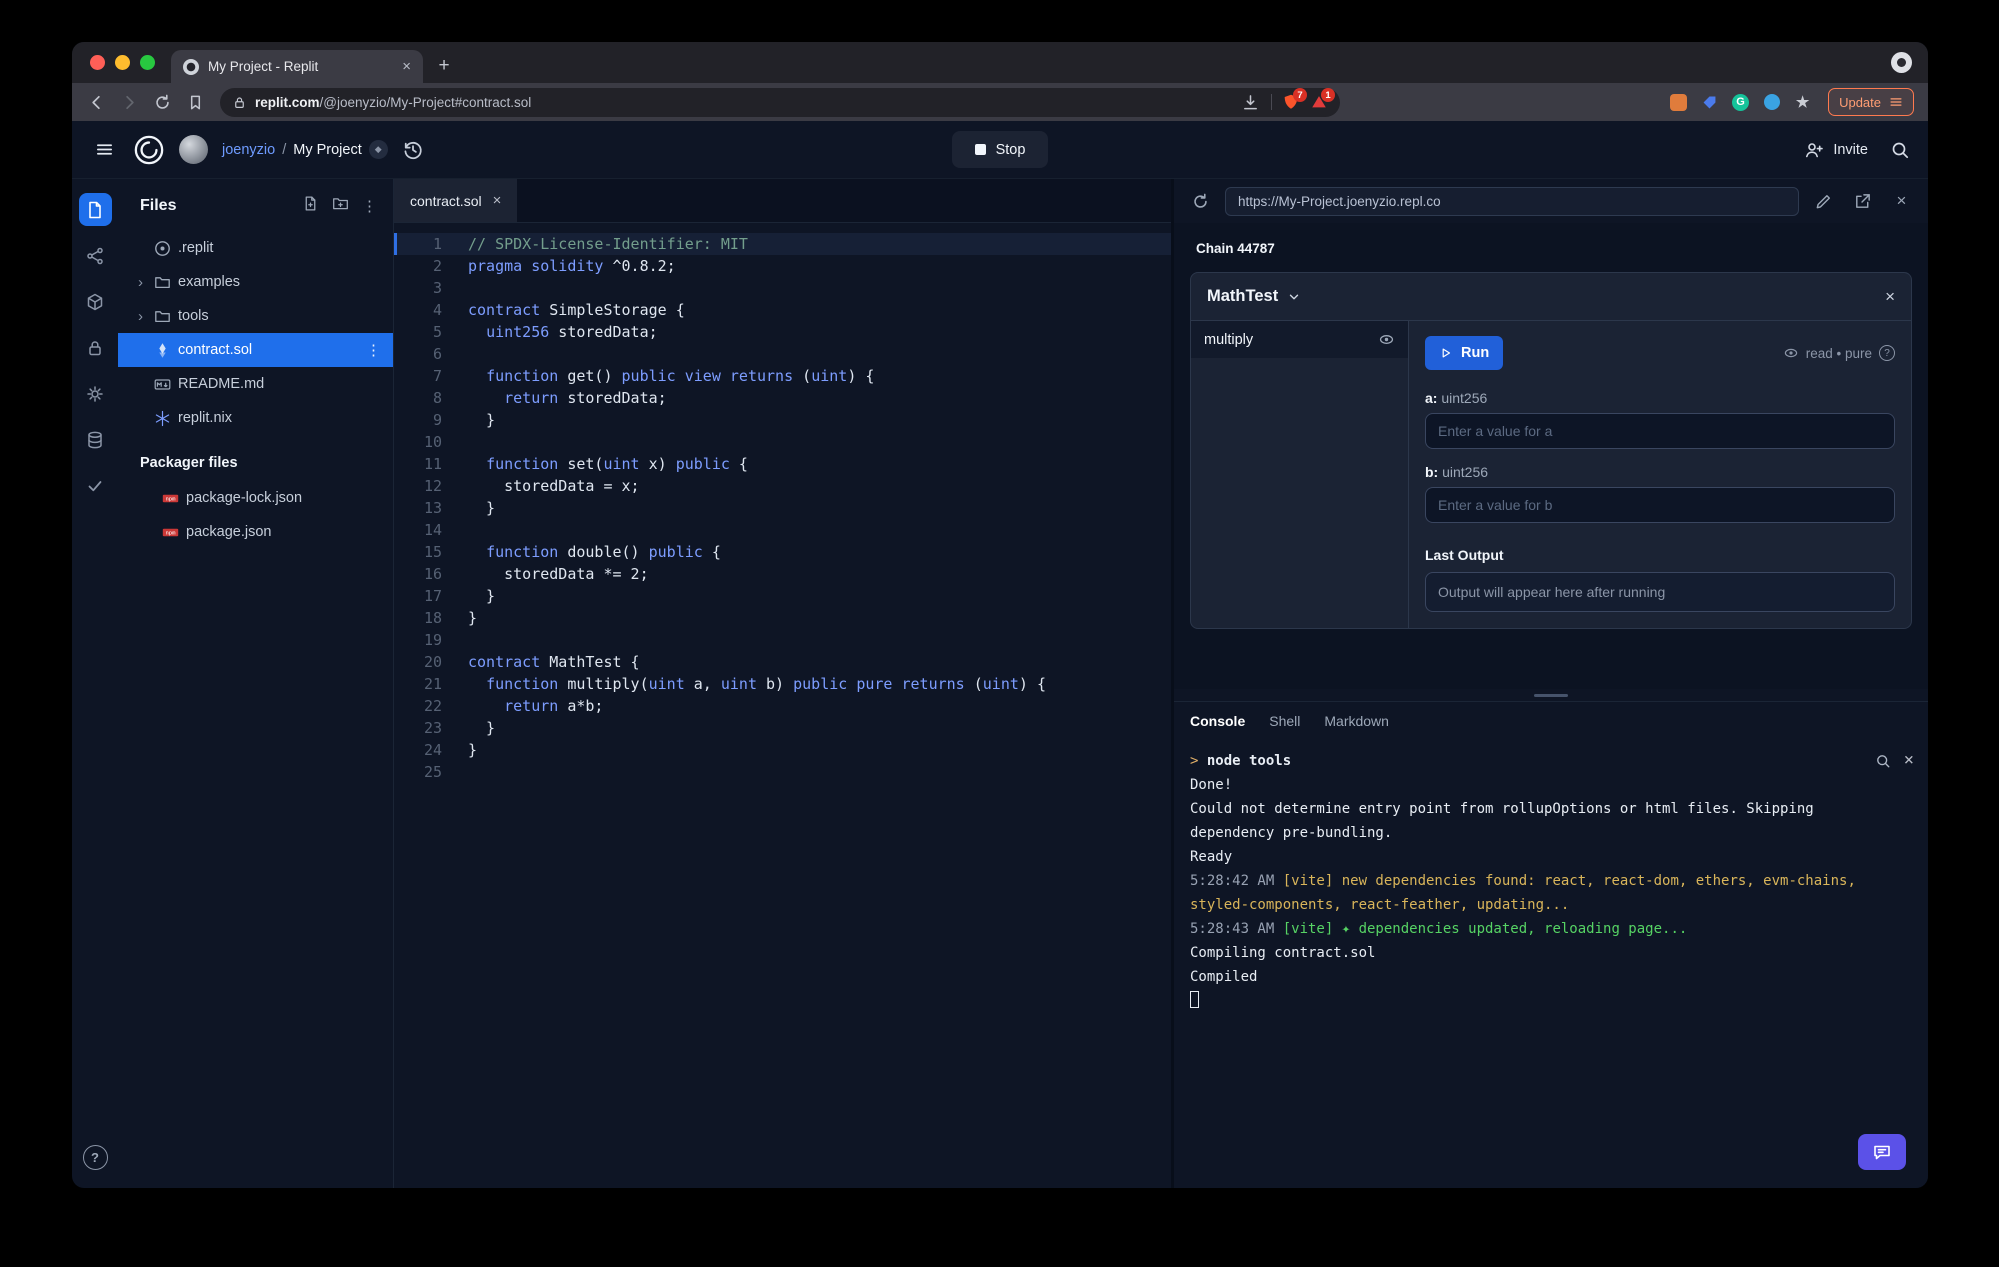 The width and height of the screenshot is (1999, 1267). What do you see at coordinates (255, 316) in the screenshot?
I see `file-row: › tools` at bounding box center [255, 316].